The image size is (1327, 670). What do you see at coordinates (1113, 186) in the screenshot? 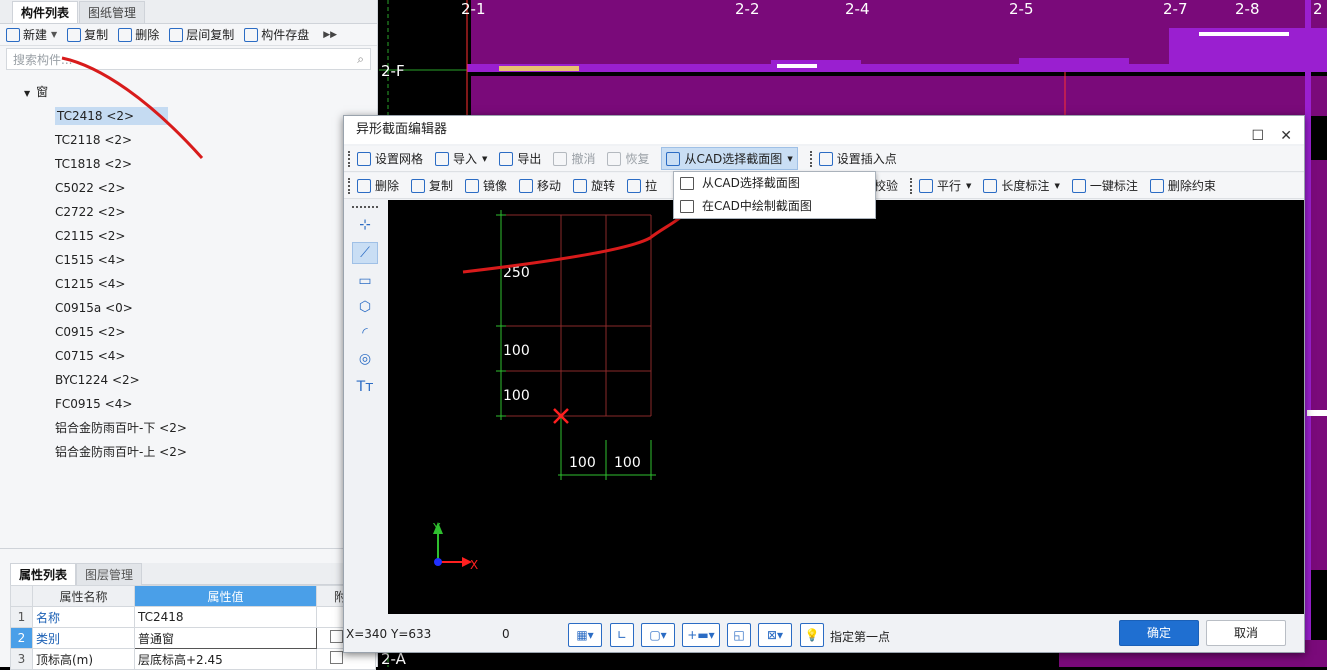
I see `auto-dim-label: 一键标注` at bounding box center [1113, 186].